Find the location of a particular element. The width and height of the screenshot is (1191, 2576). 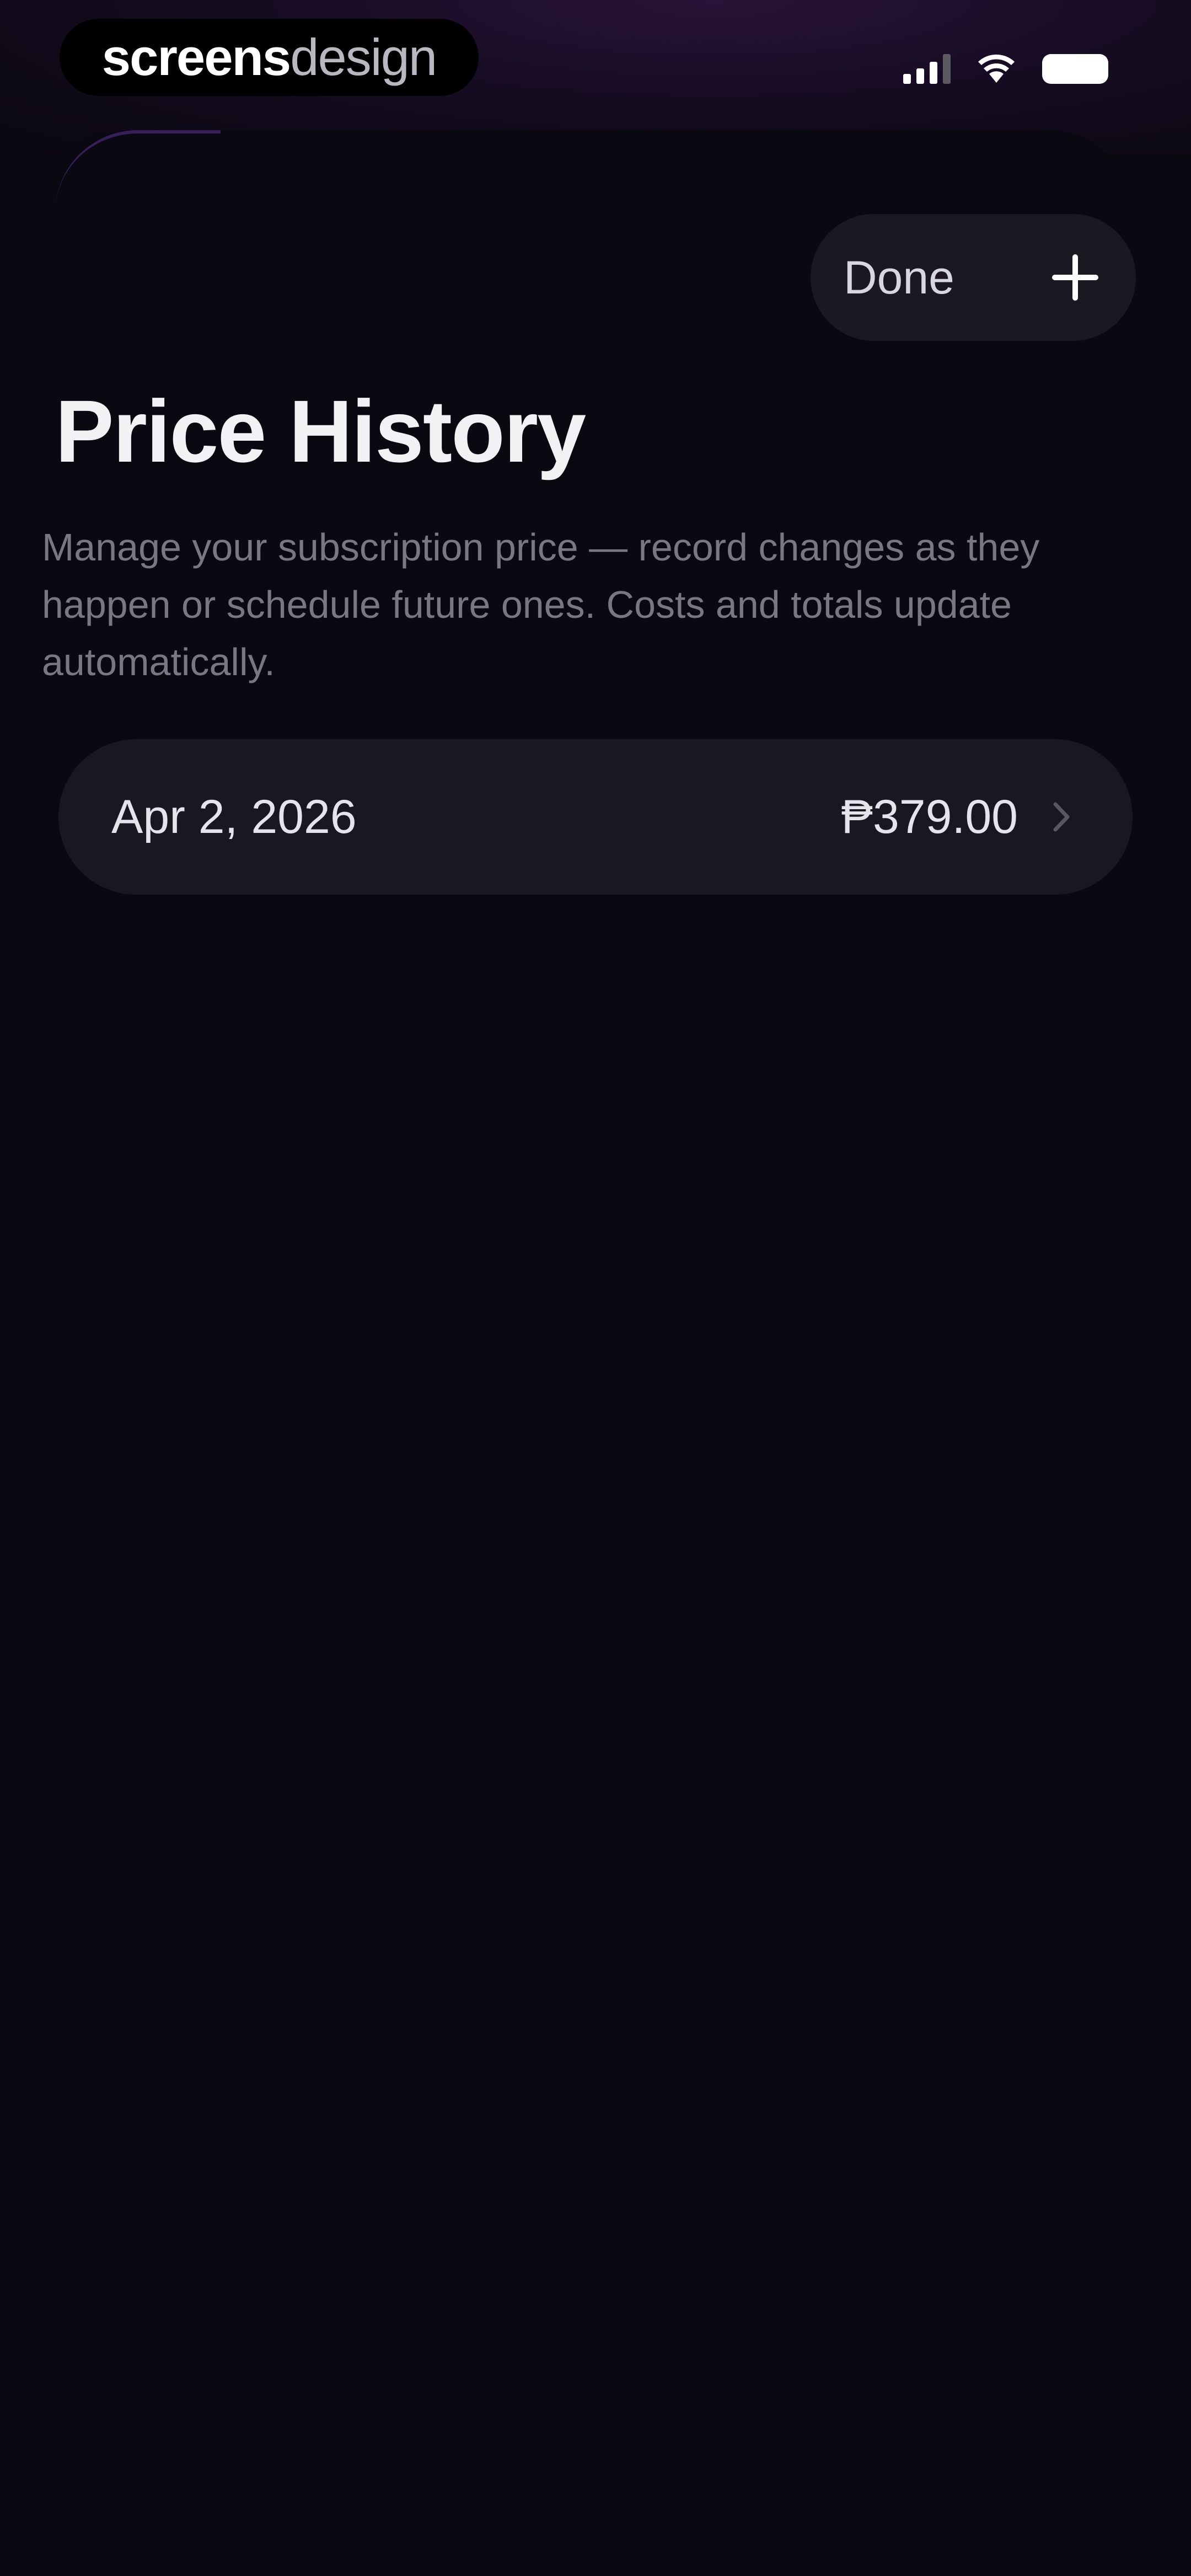

battery-icon is located at coordinates (1075, 69).